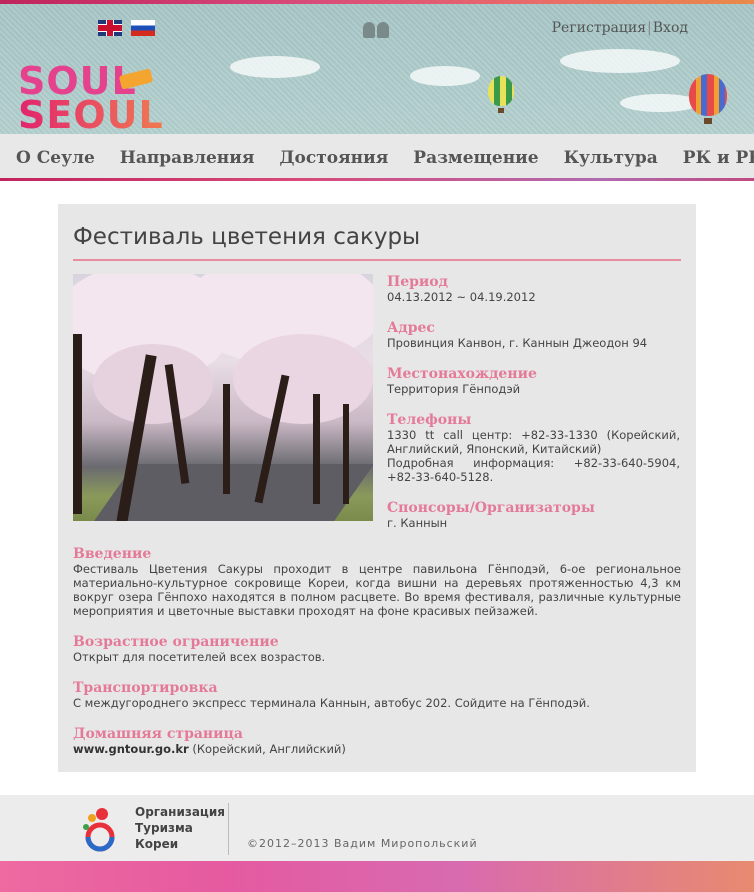 The image size is (754, 892). Describe the element at coordinates (187, 158) in the screenshot. I see `nav-item-directions: Направления` at that location.